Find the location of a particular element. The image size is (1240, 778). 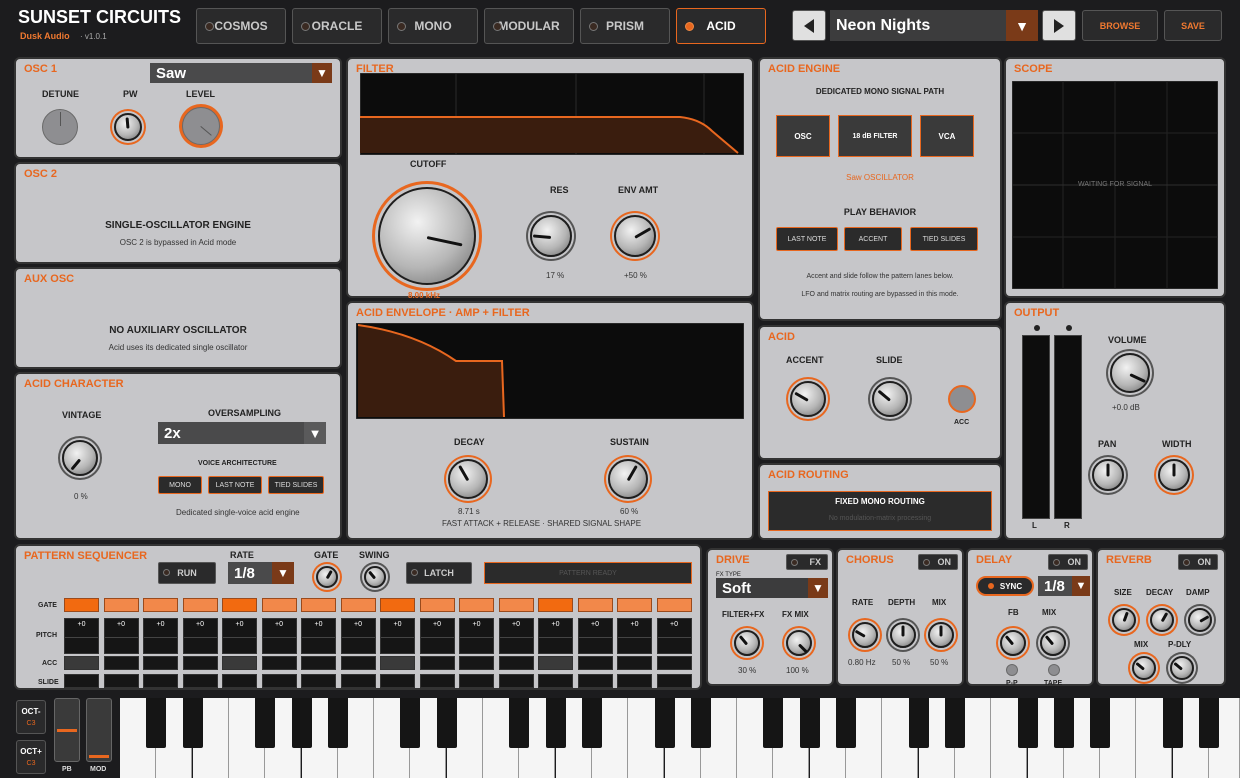

fb-knob is located at coordinates (1013, 643).